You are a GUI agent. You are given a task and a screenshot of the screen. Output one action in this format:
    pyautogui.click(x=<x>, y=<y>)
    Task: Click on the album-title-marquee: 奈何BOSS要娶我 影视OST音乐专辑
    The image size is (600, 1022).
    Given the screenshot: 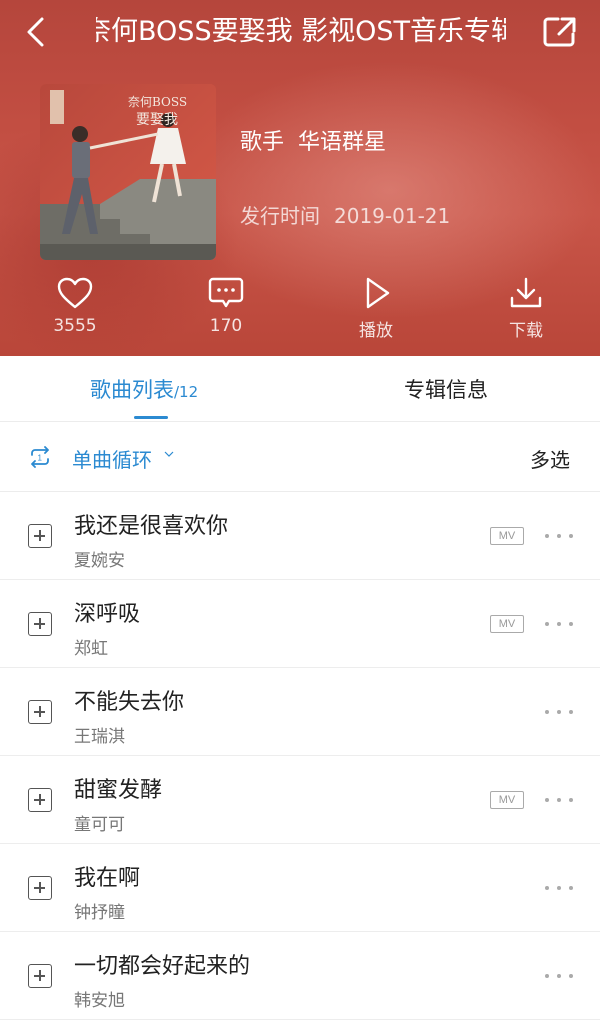 What is the action you would take?
    pyautogui.click(x=301, y=32)
    